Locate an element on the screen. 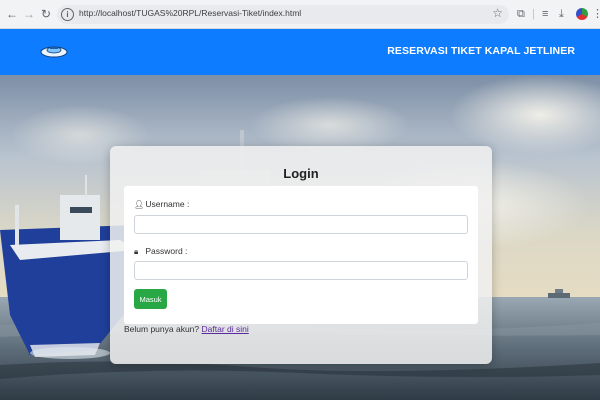 Image resolution: width=600 pixels, height=400 pixels. site-title: RESERVASI TIKET KAPAL JETLINER is located at coordinates (481, 51).